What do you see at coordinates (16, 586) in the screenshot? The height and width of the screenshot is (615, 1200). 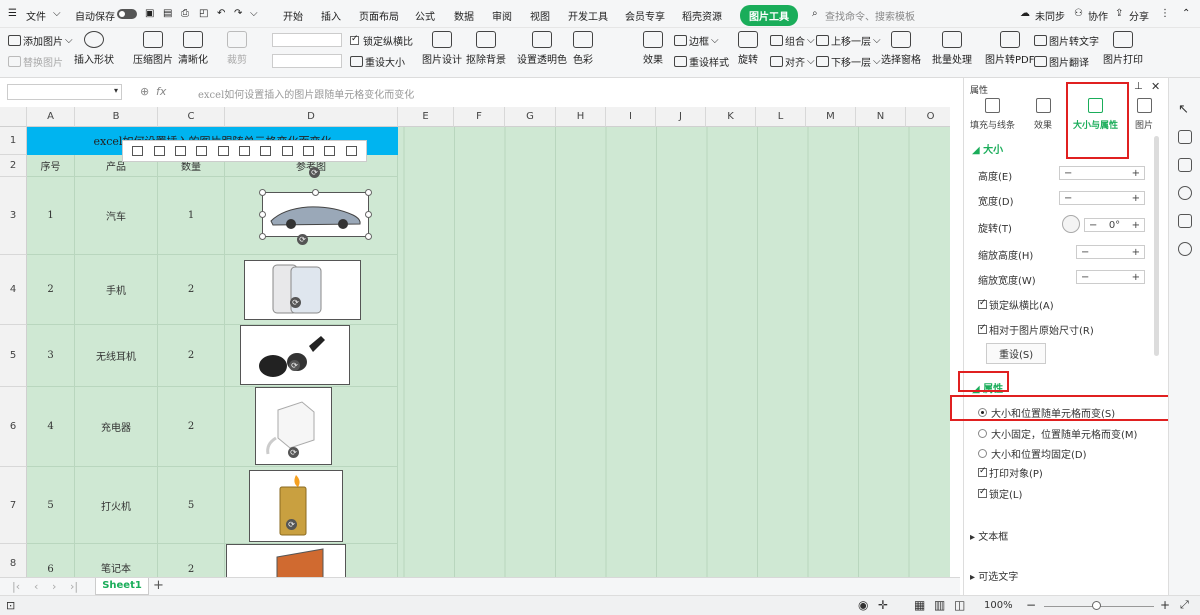 I see `first-sheet-icon: |‹` at bounding box center [16, 586].